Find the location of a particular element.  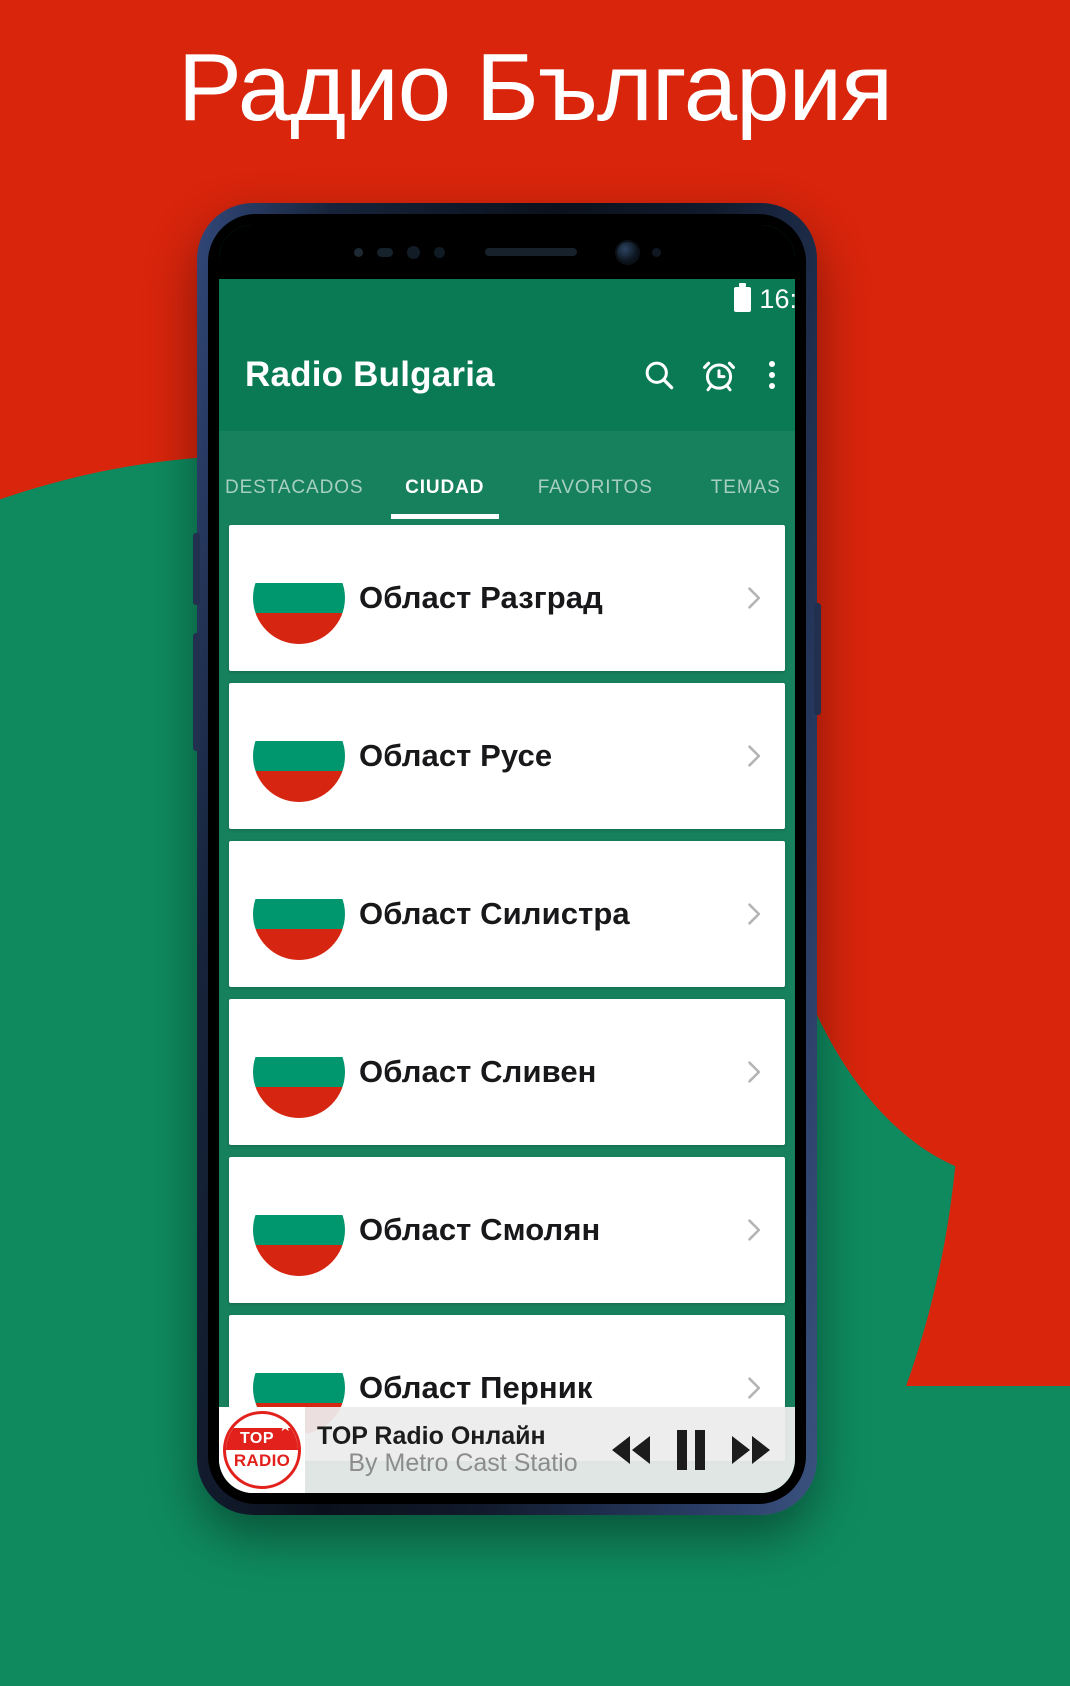

list-item: Област Русе is located at coordinates (507, 756).